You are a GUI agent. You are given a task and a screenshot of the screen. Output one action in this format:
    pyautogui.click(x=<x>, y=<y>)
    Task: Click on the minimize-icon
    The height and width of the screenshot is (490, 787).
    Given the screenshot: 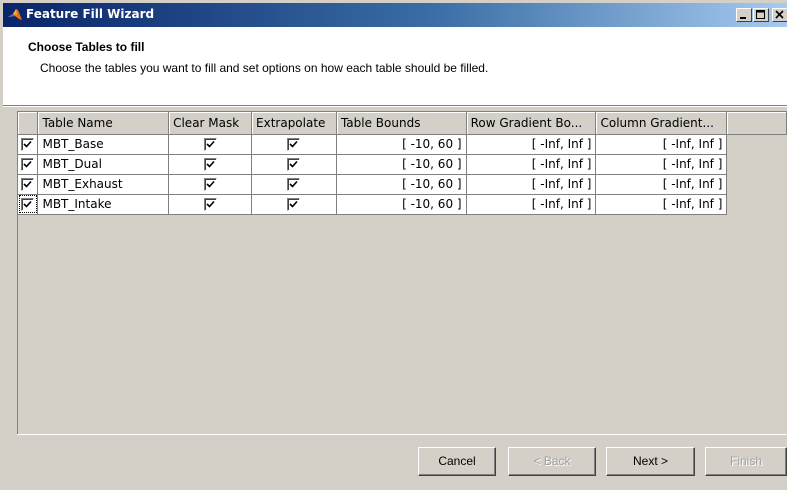 What is the action you would take?
    pyautogui.click(x=743, y=18)
    